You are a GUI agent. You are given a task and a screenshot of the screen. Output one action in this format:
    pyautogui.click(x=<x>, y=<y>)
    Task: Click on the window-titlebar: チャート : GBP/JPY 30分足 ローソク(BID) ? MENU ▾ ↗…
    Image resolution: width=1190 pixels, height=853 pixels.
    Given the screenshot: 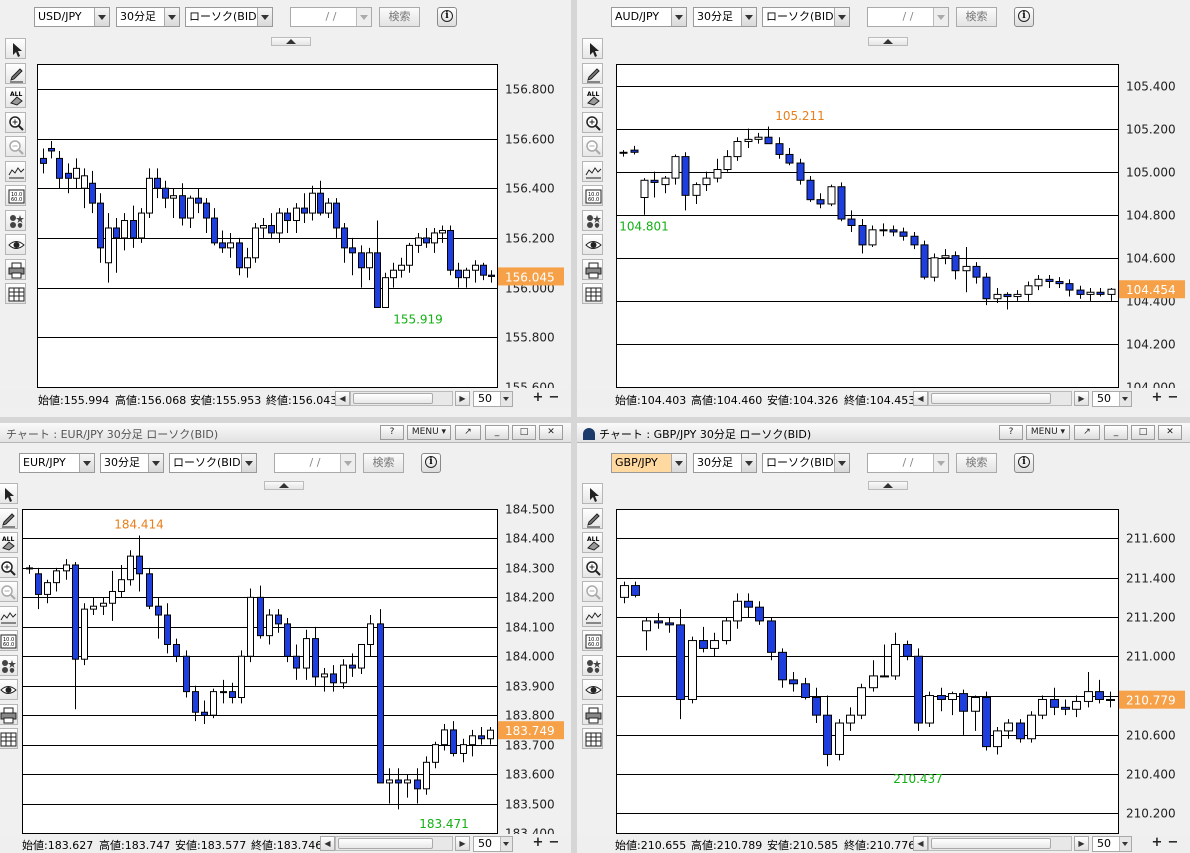 What is the action you would take?
    pyautogui.click(x=883, y=433)
    